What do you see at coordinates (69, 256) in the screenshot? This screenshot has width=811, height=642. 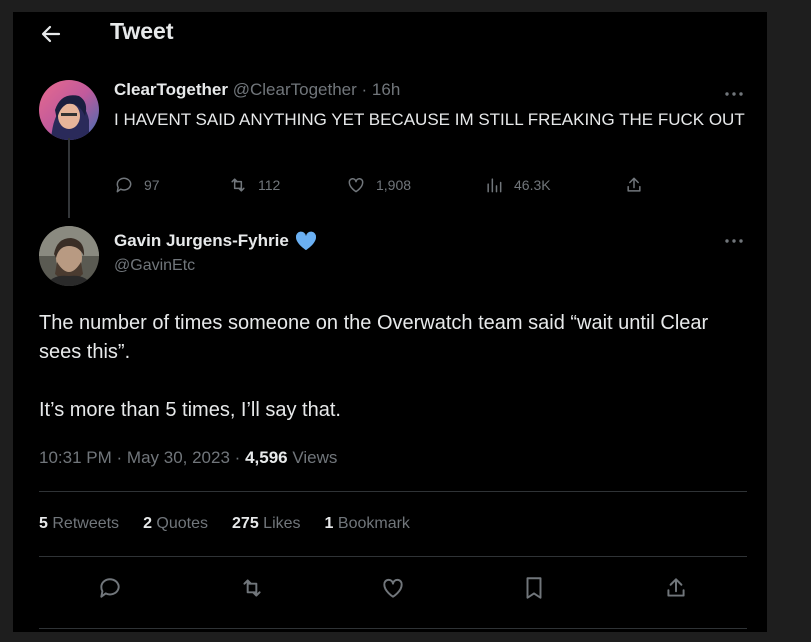 I see `avatar-gavin` at bounding box center [69, 256].